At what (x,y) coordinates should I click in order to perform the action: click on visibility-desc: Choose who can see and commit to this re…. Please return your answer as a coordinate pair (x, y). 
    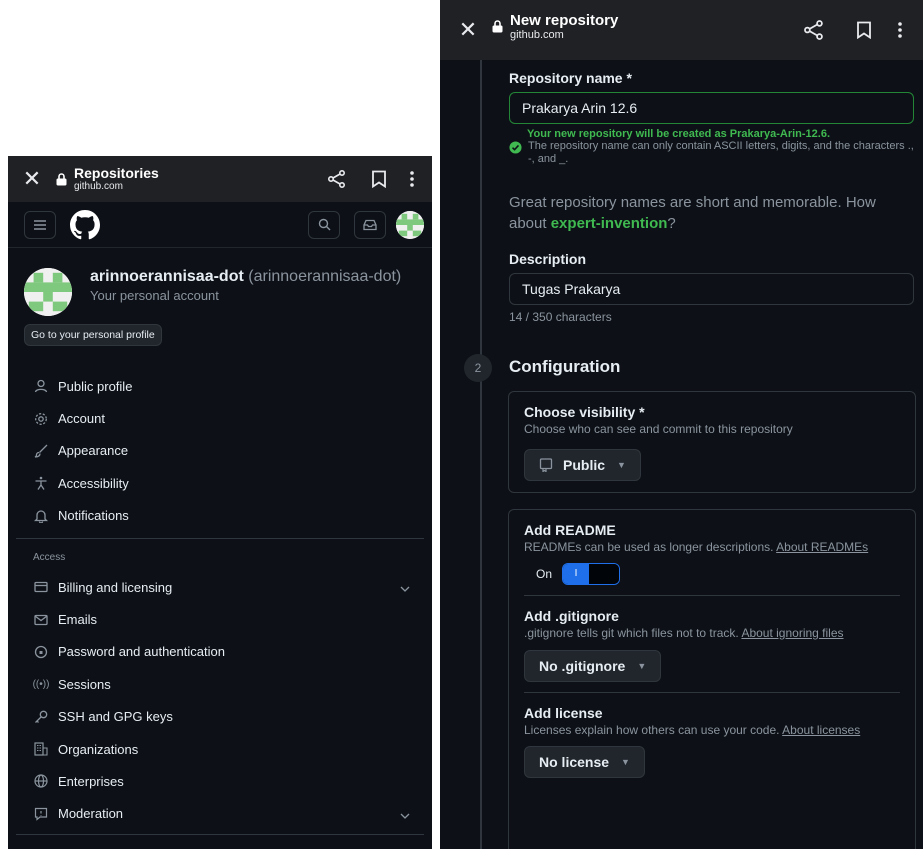
    Looking at the image, I should click on (658, 429).